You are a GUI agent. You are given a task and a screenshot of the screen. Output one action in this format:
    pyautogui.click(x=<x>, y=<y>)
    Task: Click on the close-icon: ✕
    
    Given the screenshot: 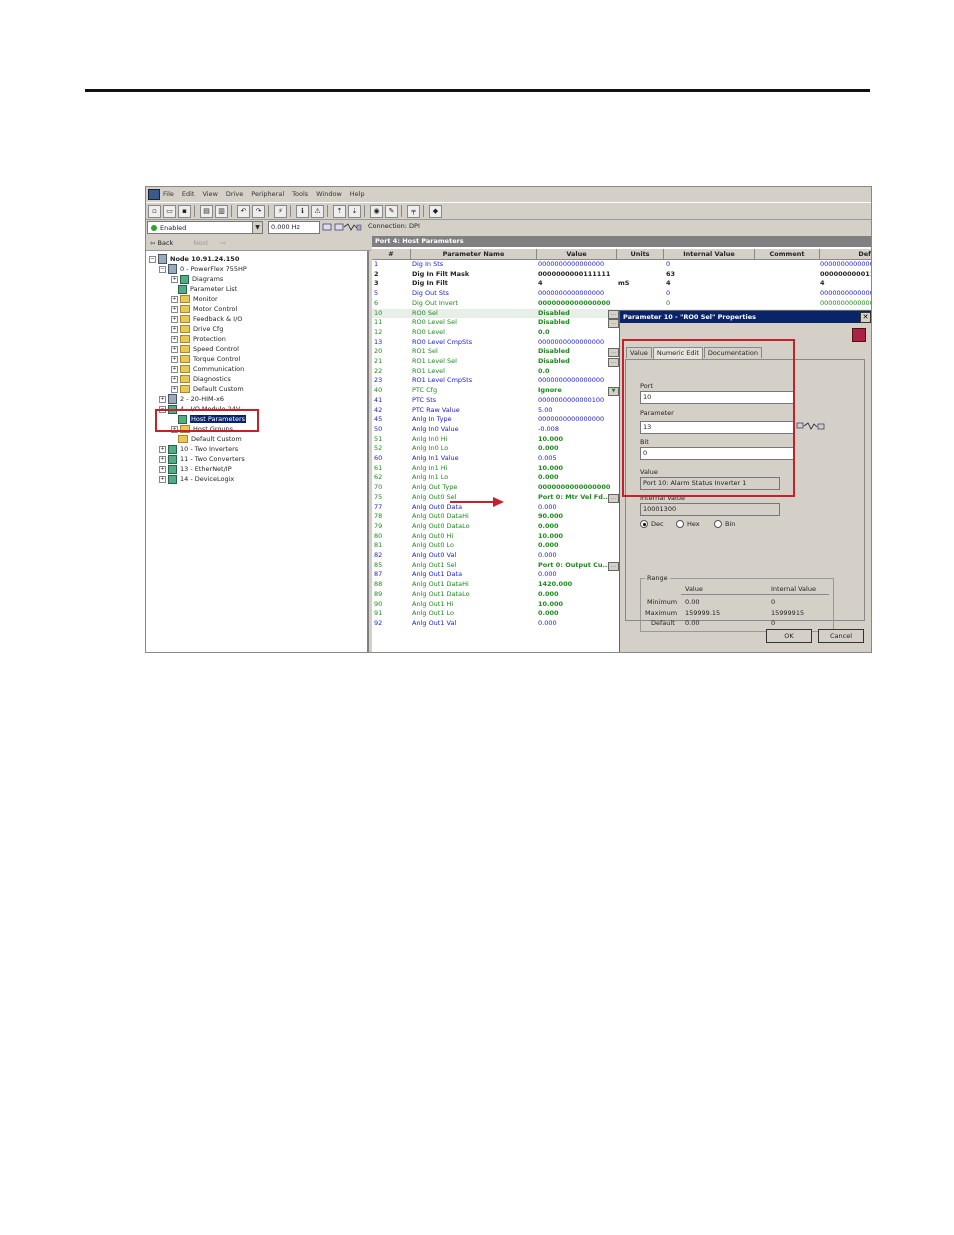 What is the action you would take?
    pyautogui.click(x=865, y=317)
    